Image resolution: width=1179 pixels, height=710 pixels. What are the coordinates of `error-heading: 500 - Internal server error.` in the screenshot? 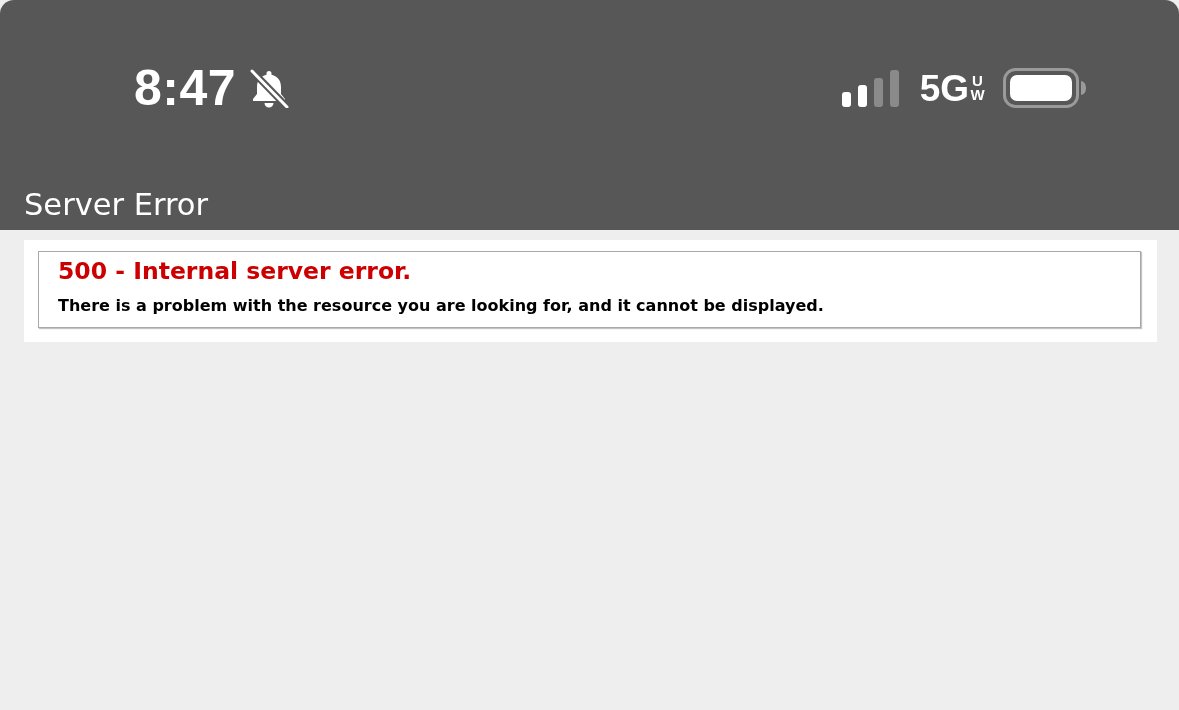 It's located at (235, 271).